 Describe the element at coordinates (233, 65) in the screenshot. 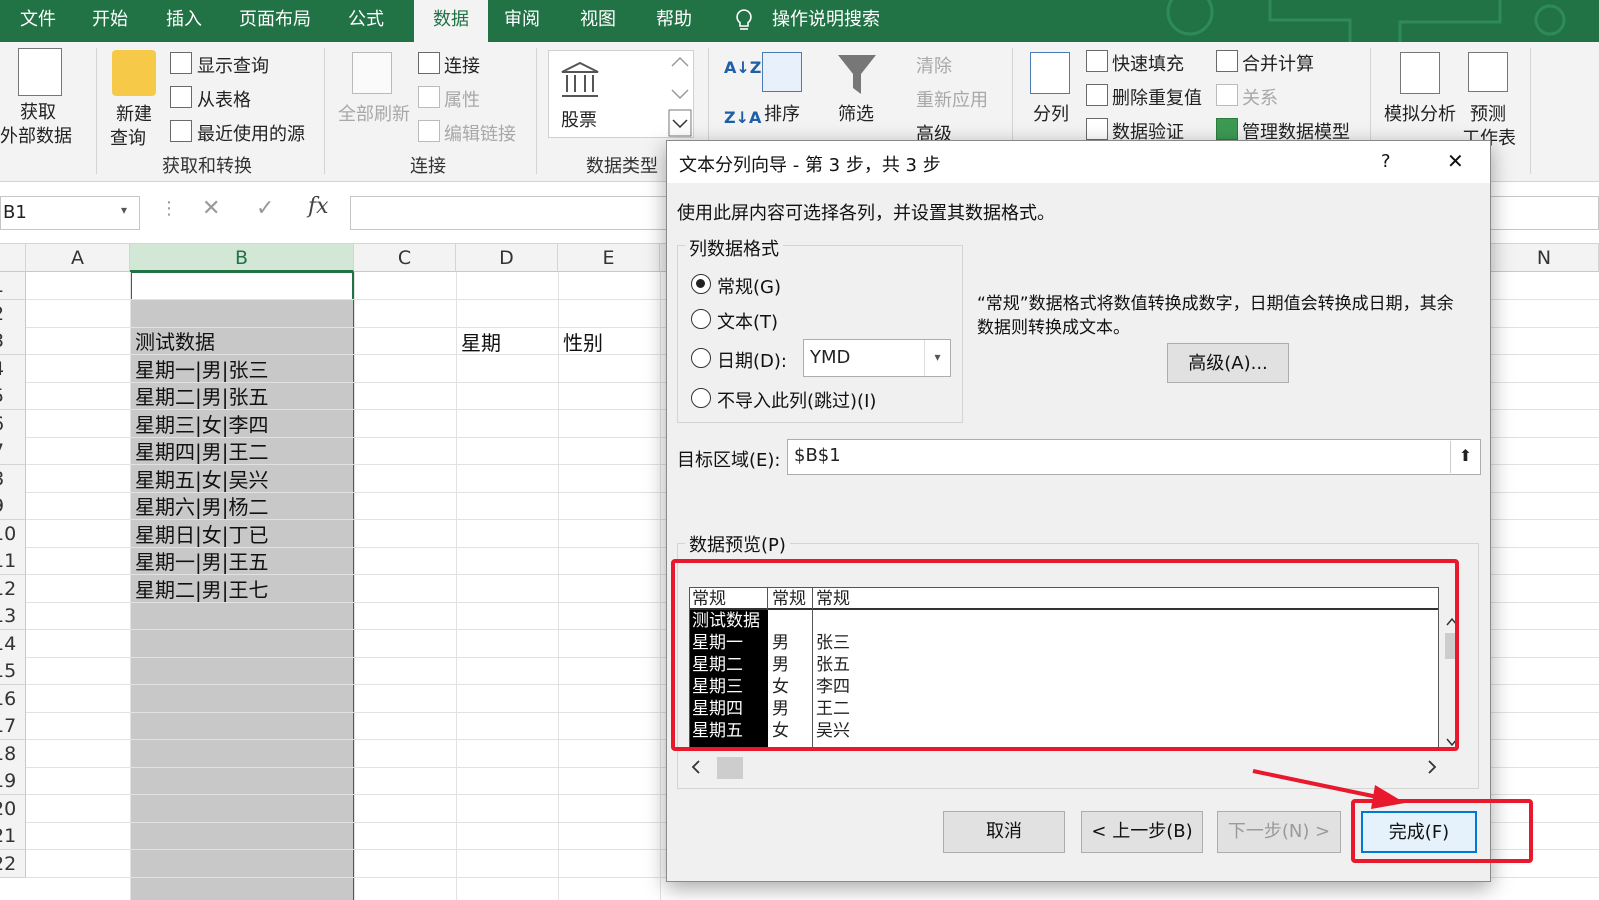

I see `show-query-button: 显示查询` at that location.